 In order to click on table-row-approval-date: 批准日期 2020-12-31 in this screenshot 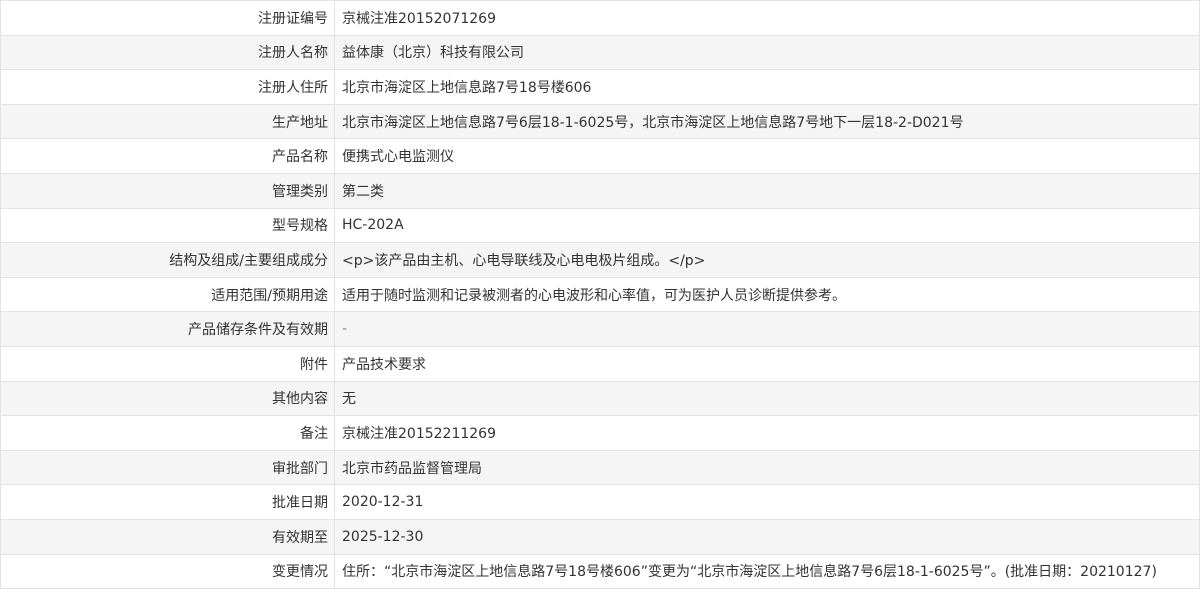, I will do `click(600, 502)`.